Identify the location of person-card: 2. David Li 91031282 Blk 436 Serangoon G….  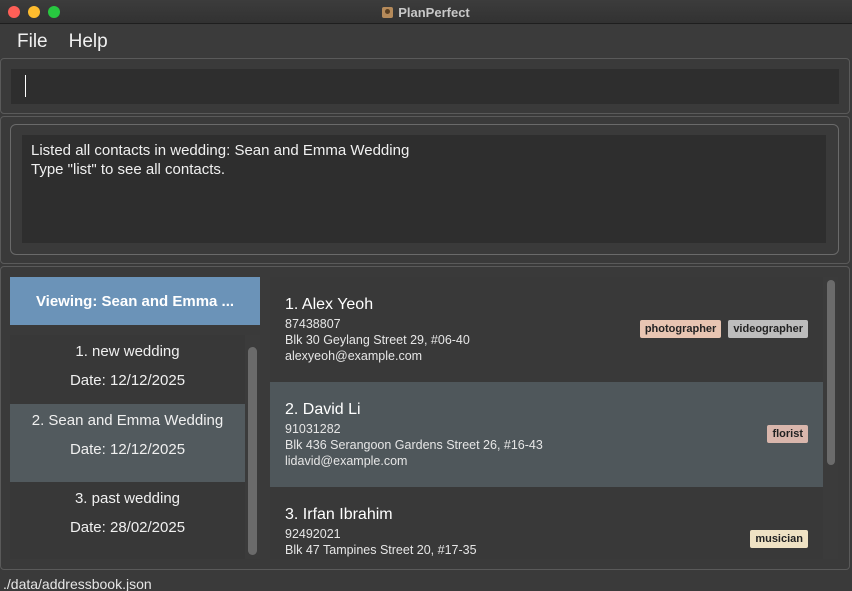
(546, 434).